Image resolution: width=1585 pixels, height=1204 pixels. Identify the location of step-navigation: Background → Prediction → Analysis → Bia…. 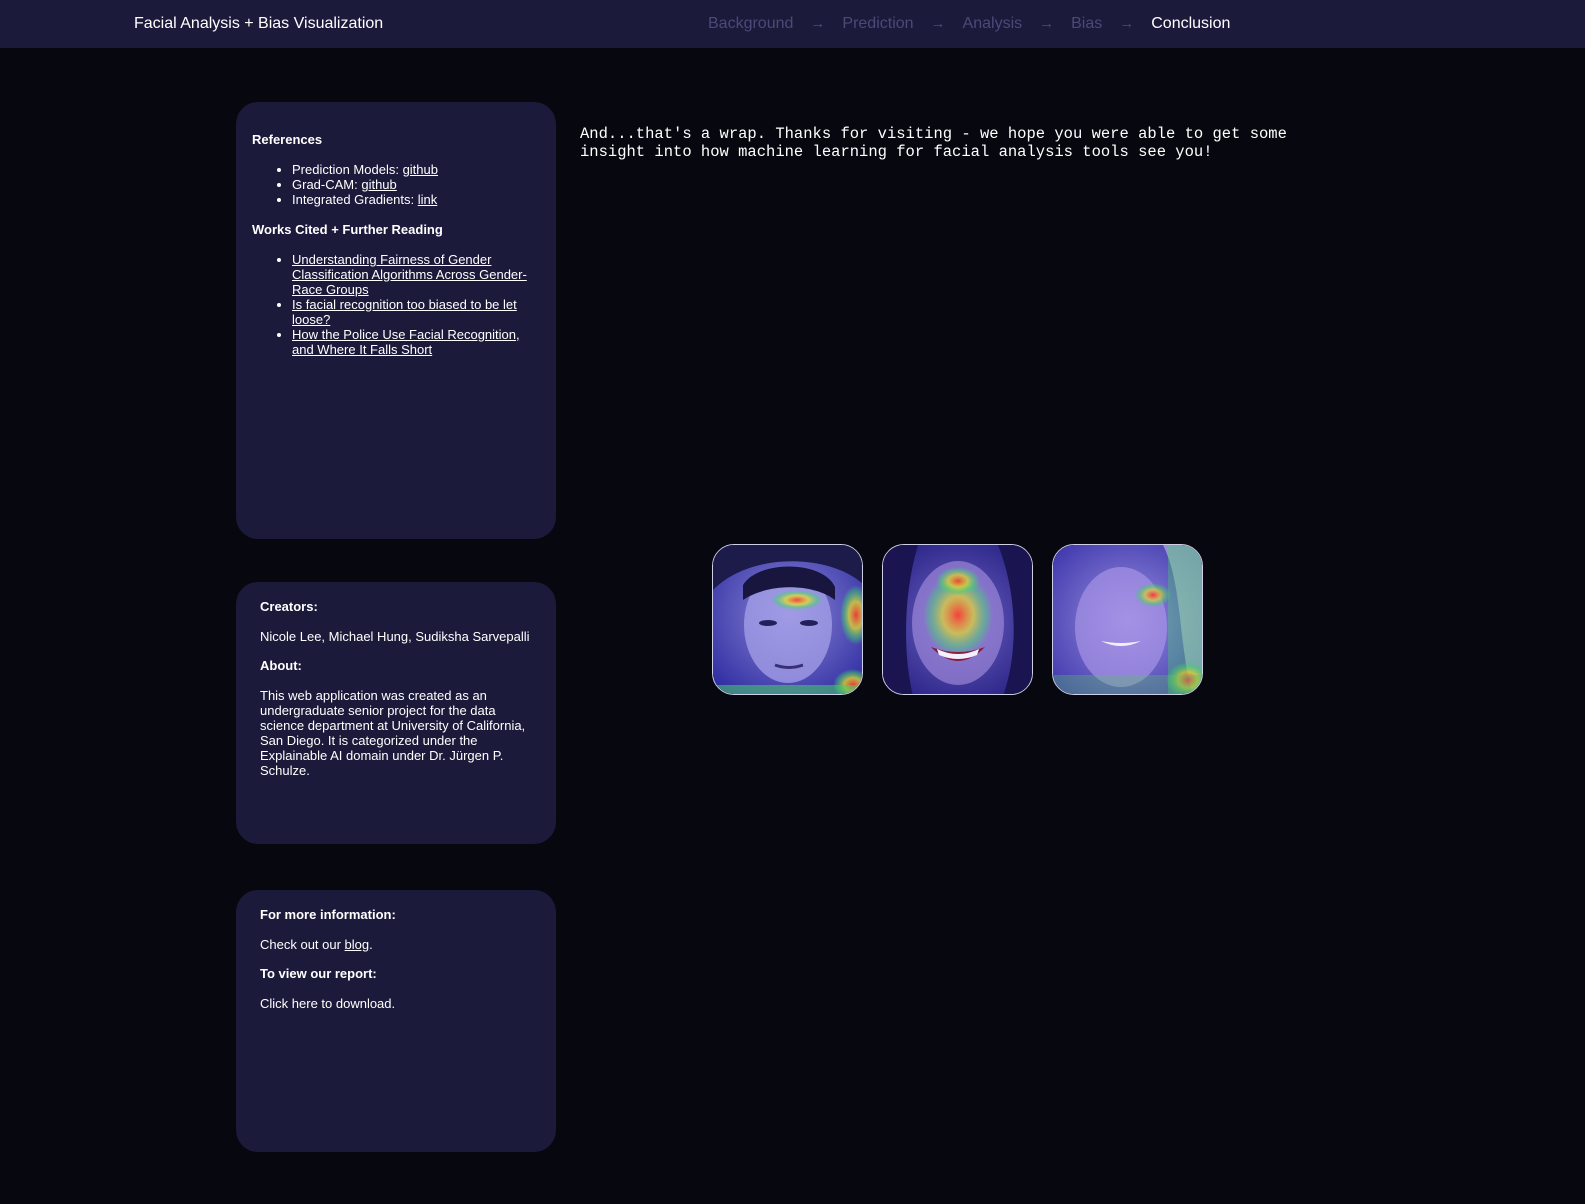
(969, 24).